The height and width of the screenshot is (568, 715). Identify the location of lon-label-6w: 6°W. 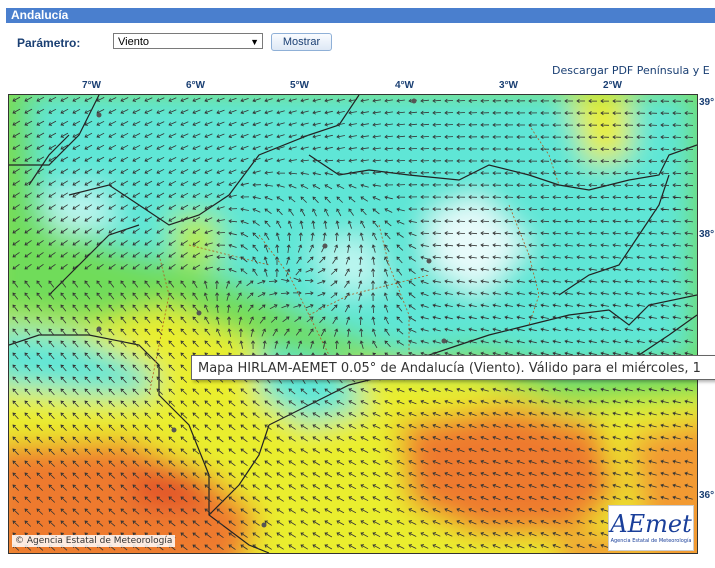
(195, 85).